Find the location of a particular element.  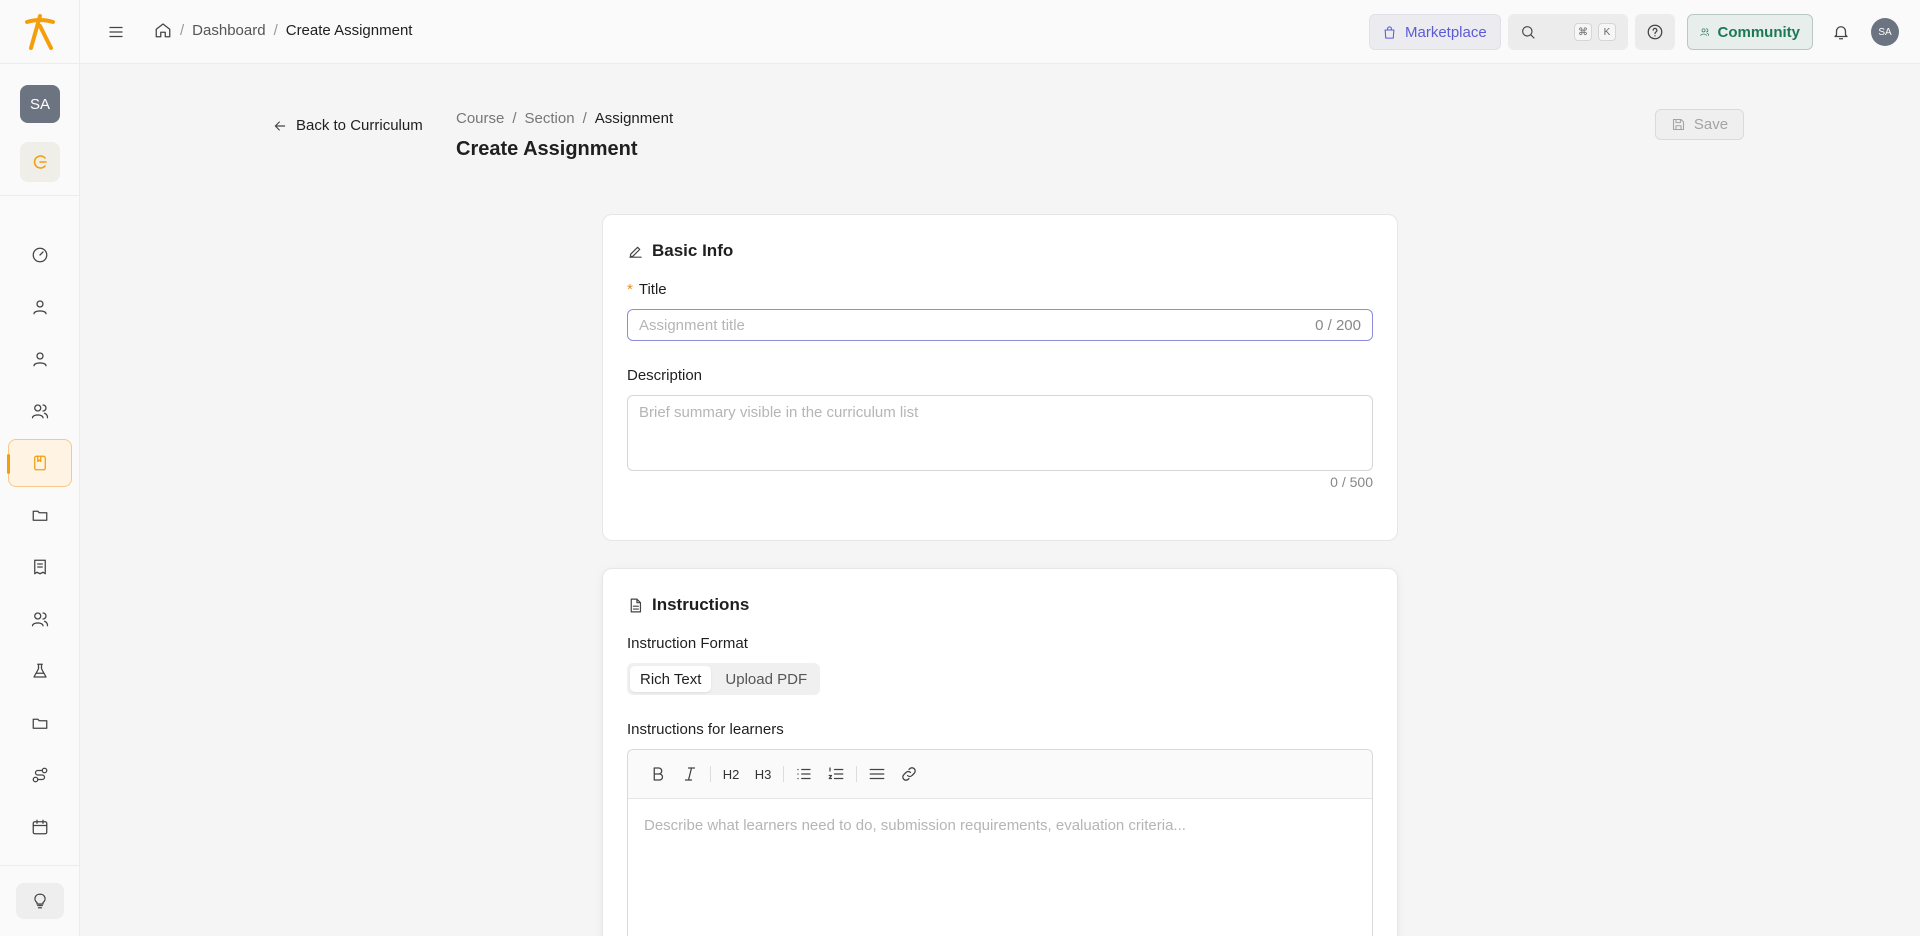

numbered-list-icon is located at coordinates (836, 773).